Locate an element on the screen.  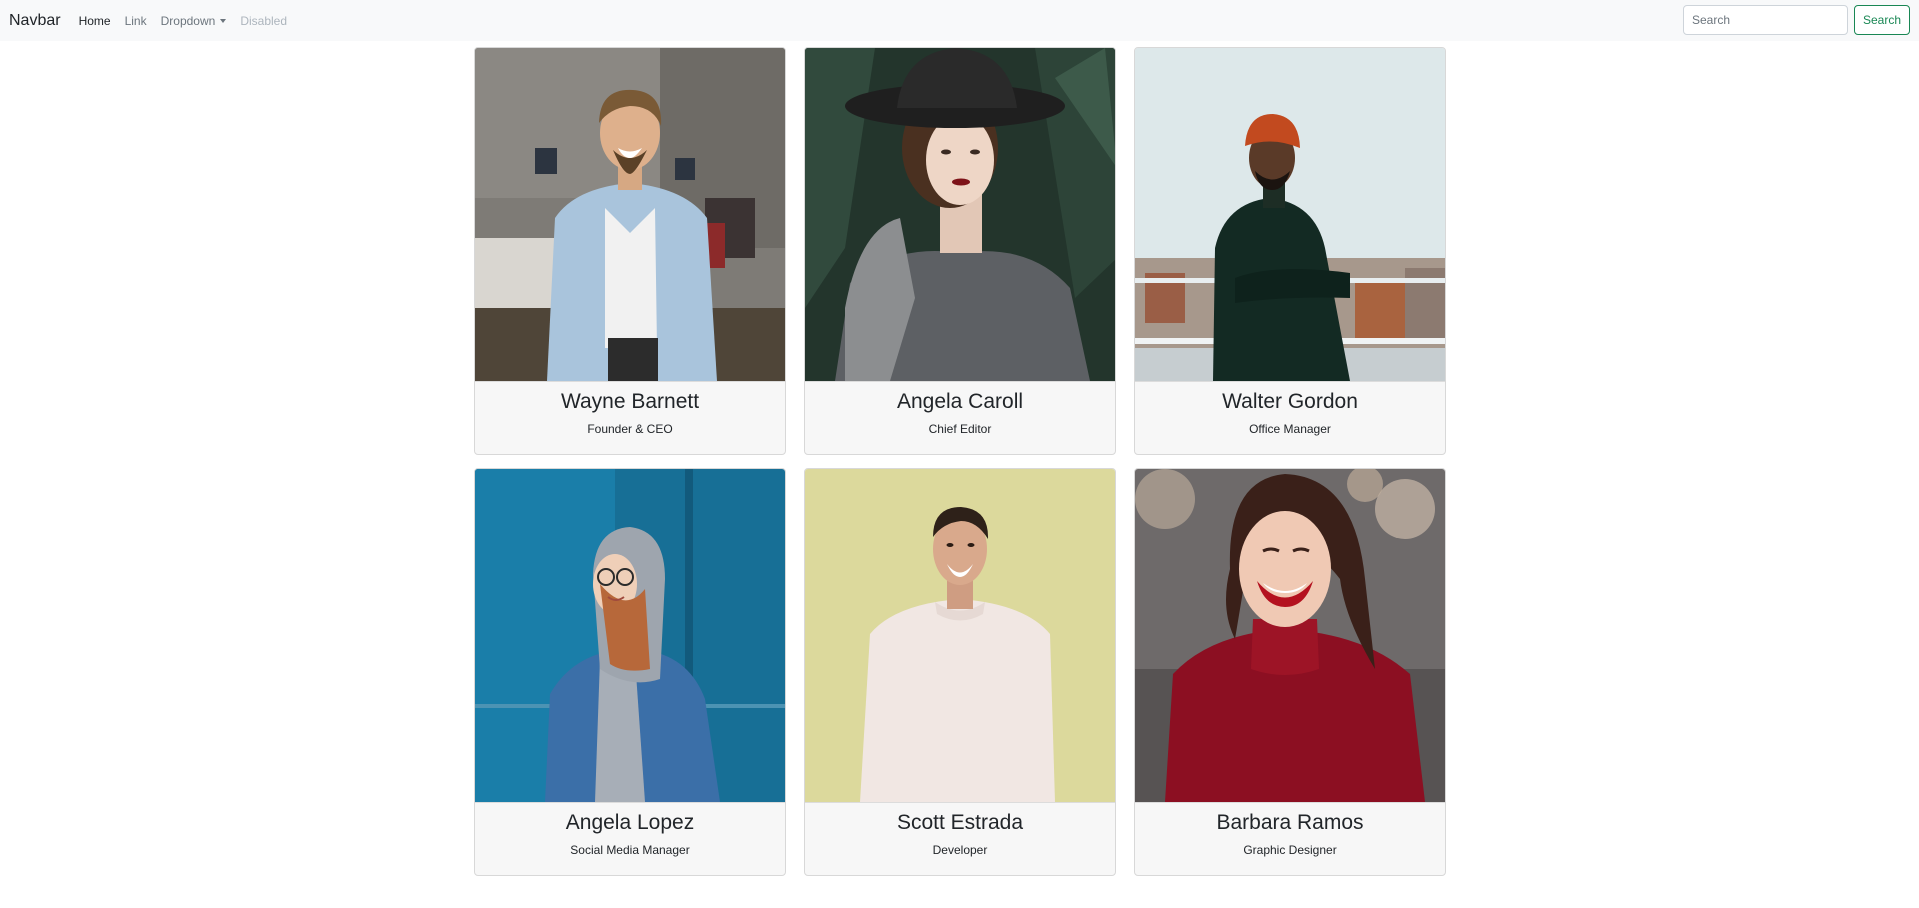
team-card: Scott Estrada Developer is located at coordinates (960, 672).